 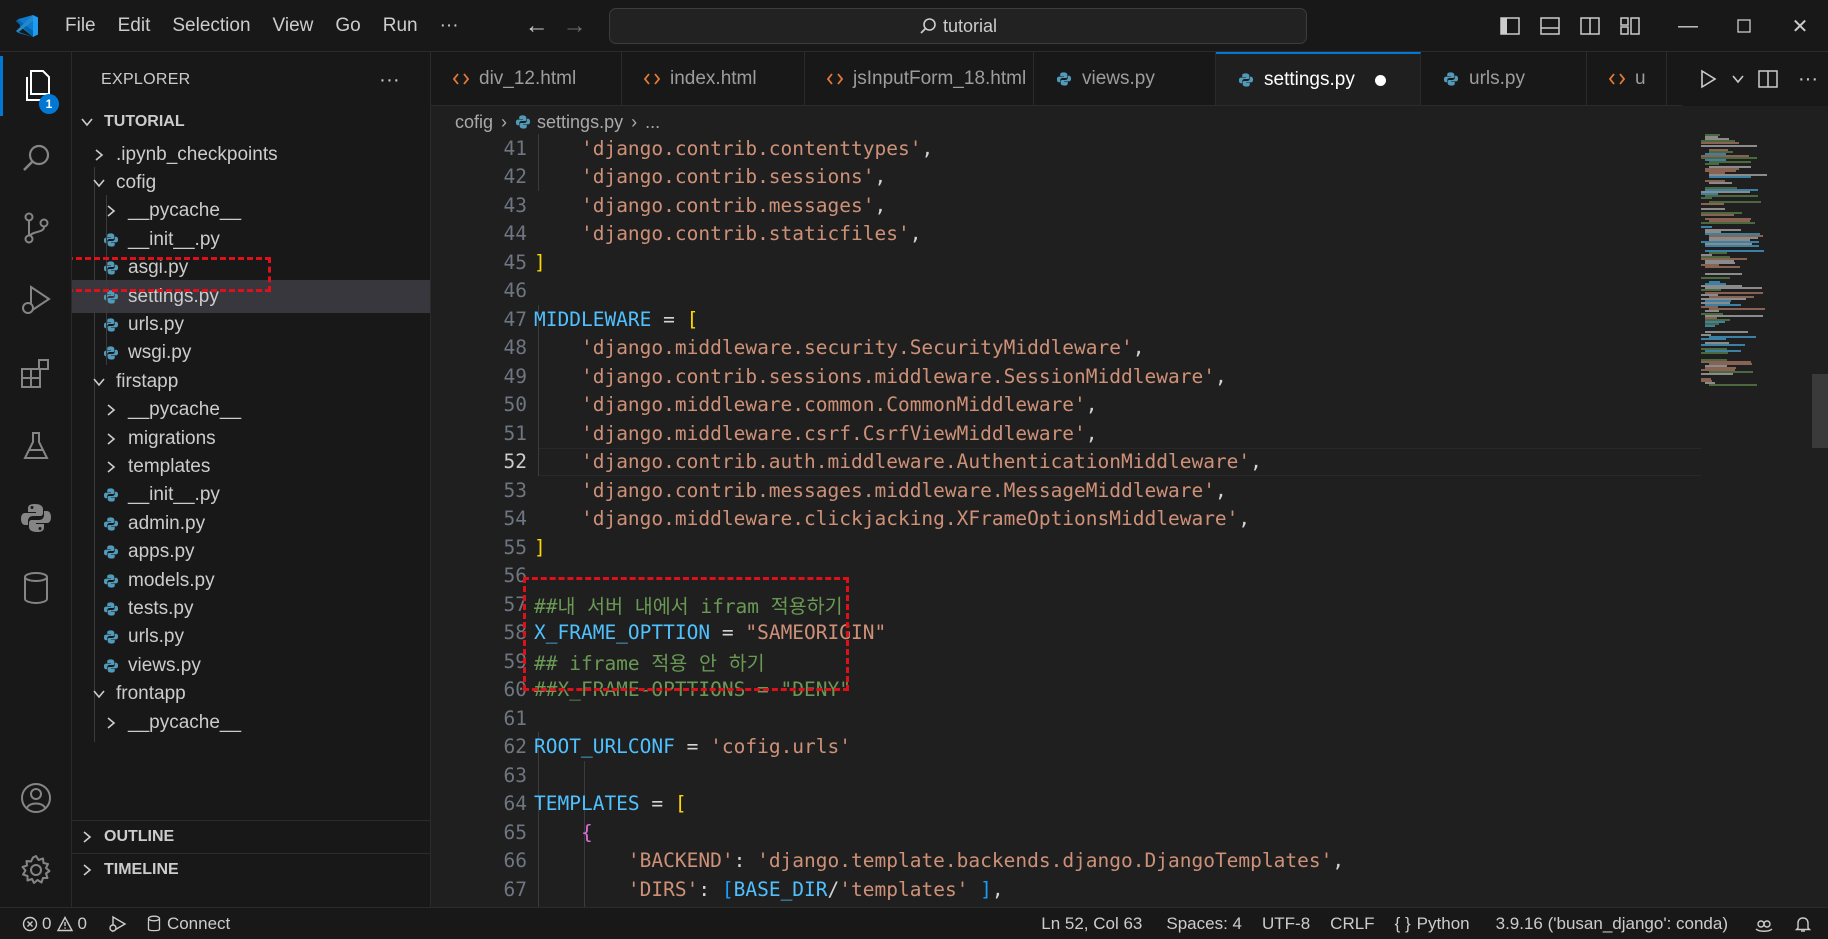 What do you see at coordinates (293, 26) in the screenshot?
I see `menu-view: View` at bounding box center [293, 26].